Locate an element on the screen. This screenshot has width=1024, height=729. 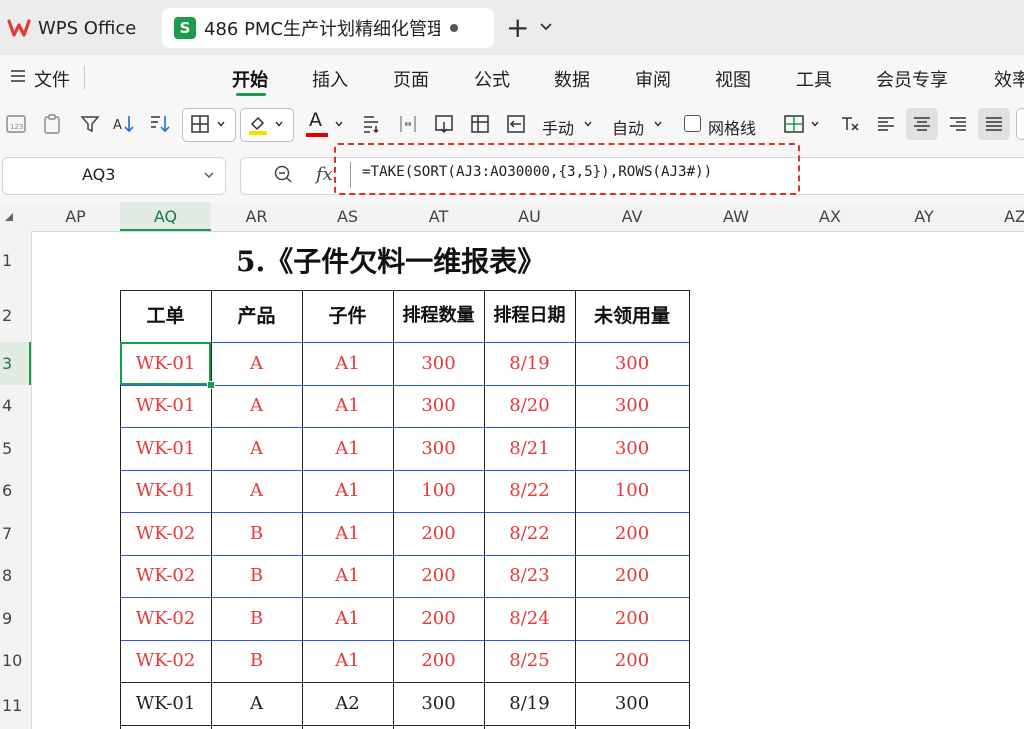
fill-color-chevron-down-icon is located at coordinates (279, 124).